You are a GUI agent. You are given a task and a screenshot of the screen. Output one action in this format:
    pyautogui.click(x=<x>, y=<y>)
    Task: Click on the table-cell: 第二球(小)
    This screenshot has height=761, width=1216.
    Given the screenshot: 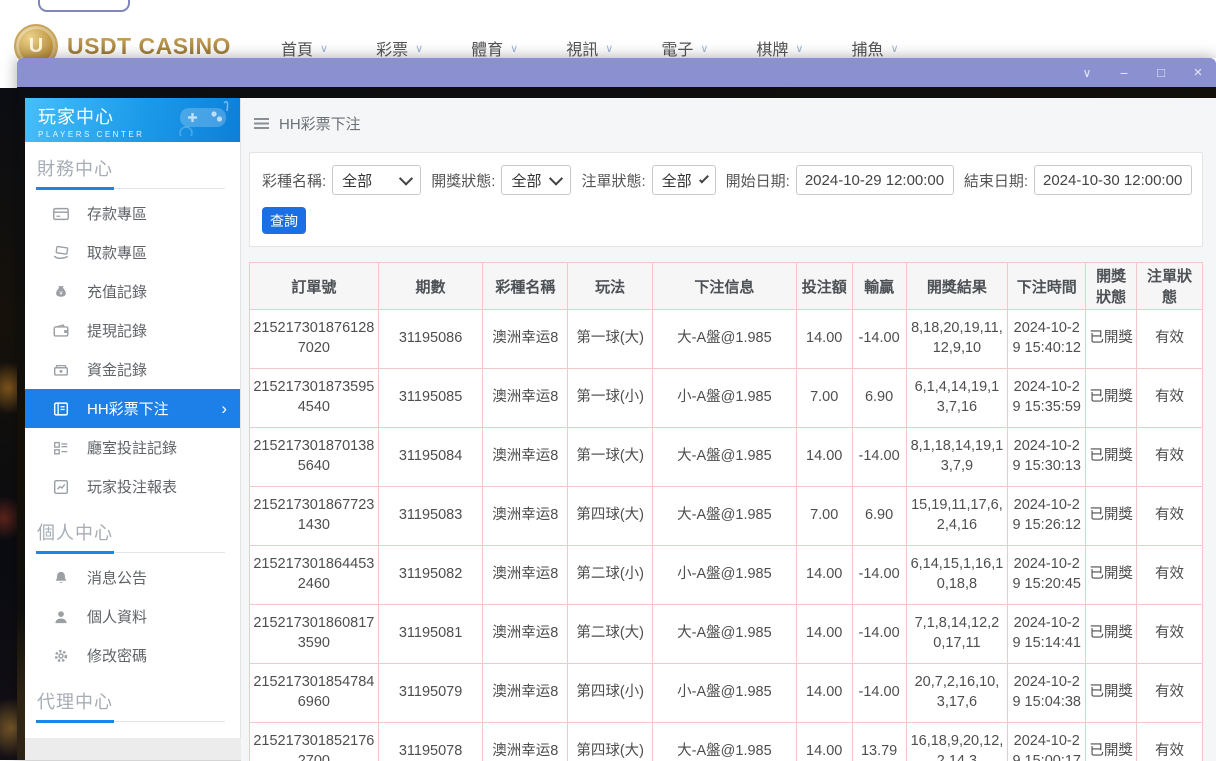 What is the action you would take?
    pyautogui.click(x=610, y=575)
    